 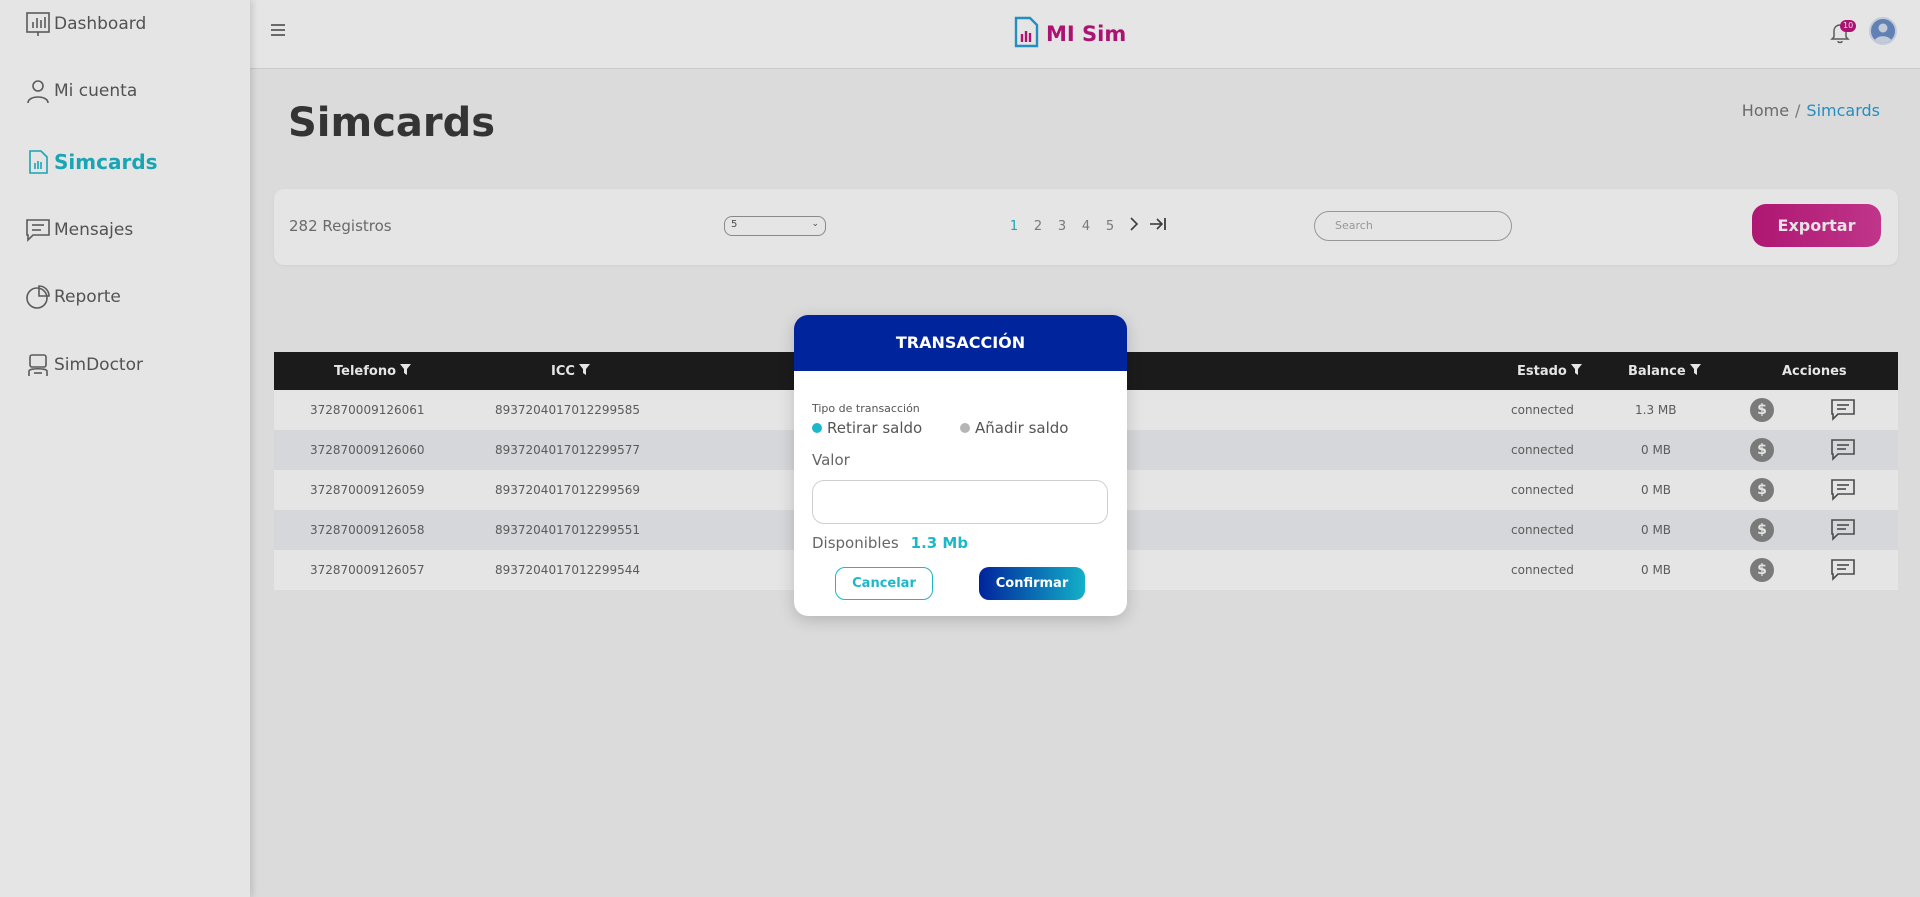 What do you see at coordinates (1032, 583) in the screenshot?
I see `confirm-button: Confirmar` at bounding box center [1032, 583].